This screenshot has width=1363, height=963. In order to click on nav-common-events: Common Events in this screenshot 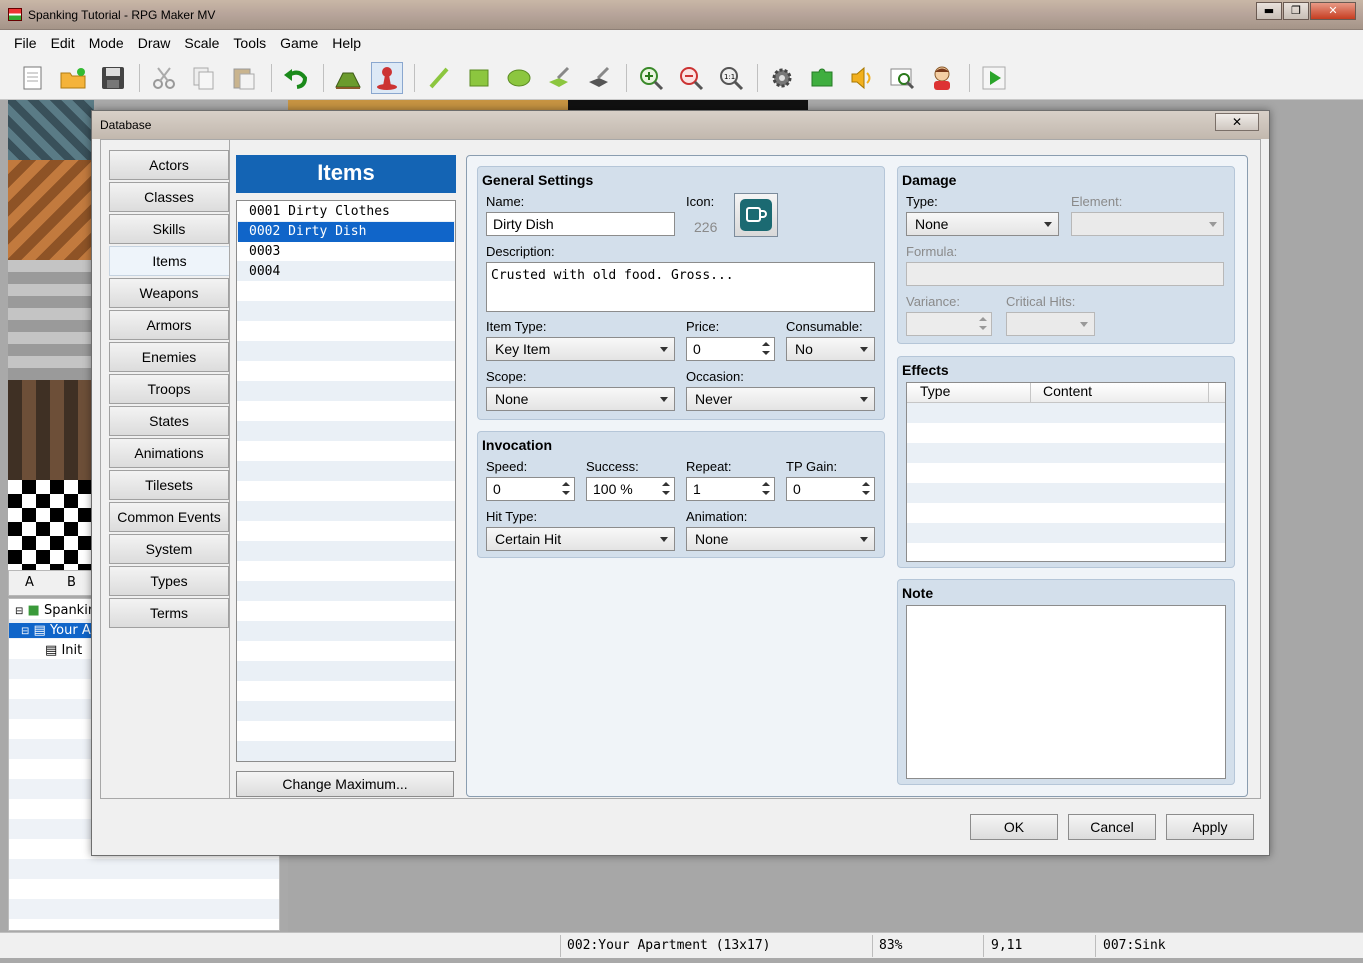, I will do `click(169, 517)`.